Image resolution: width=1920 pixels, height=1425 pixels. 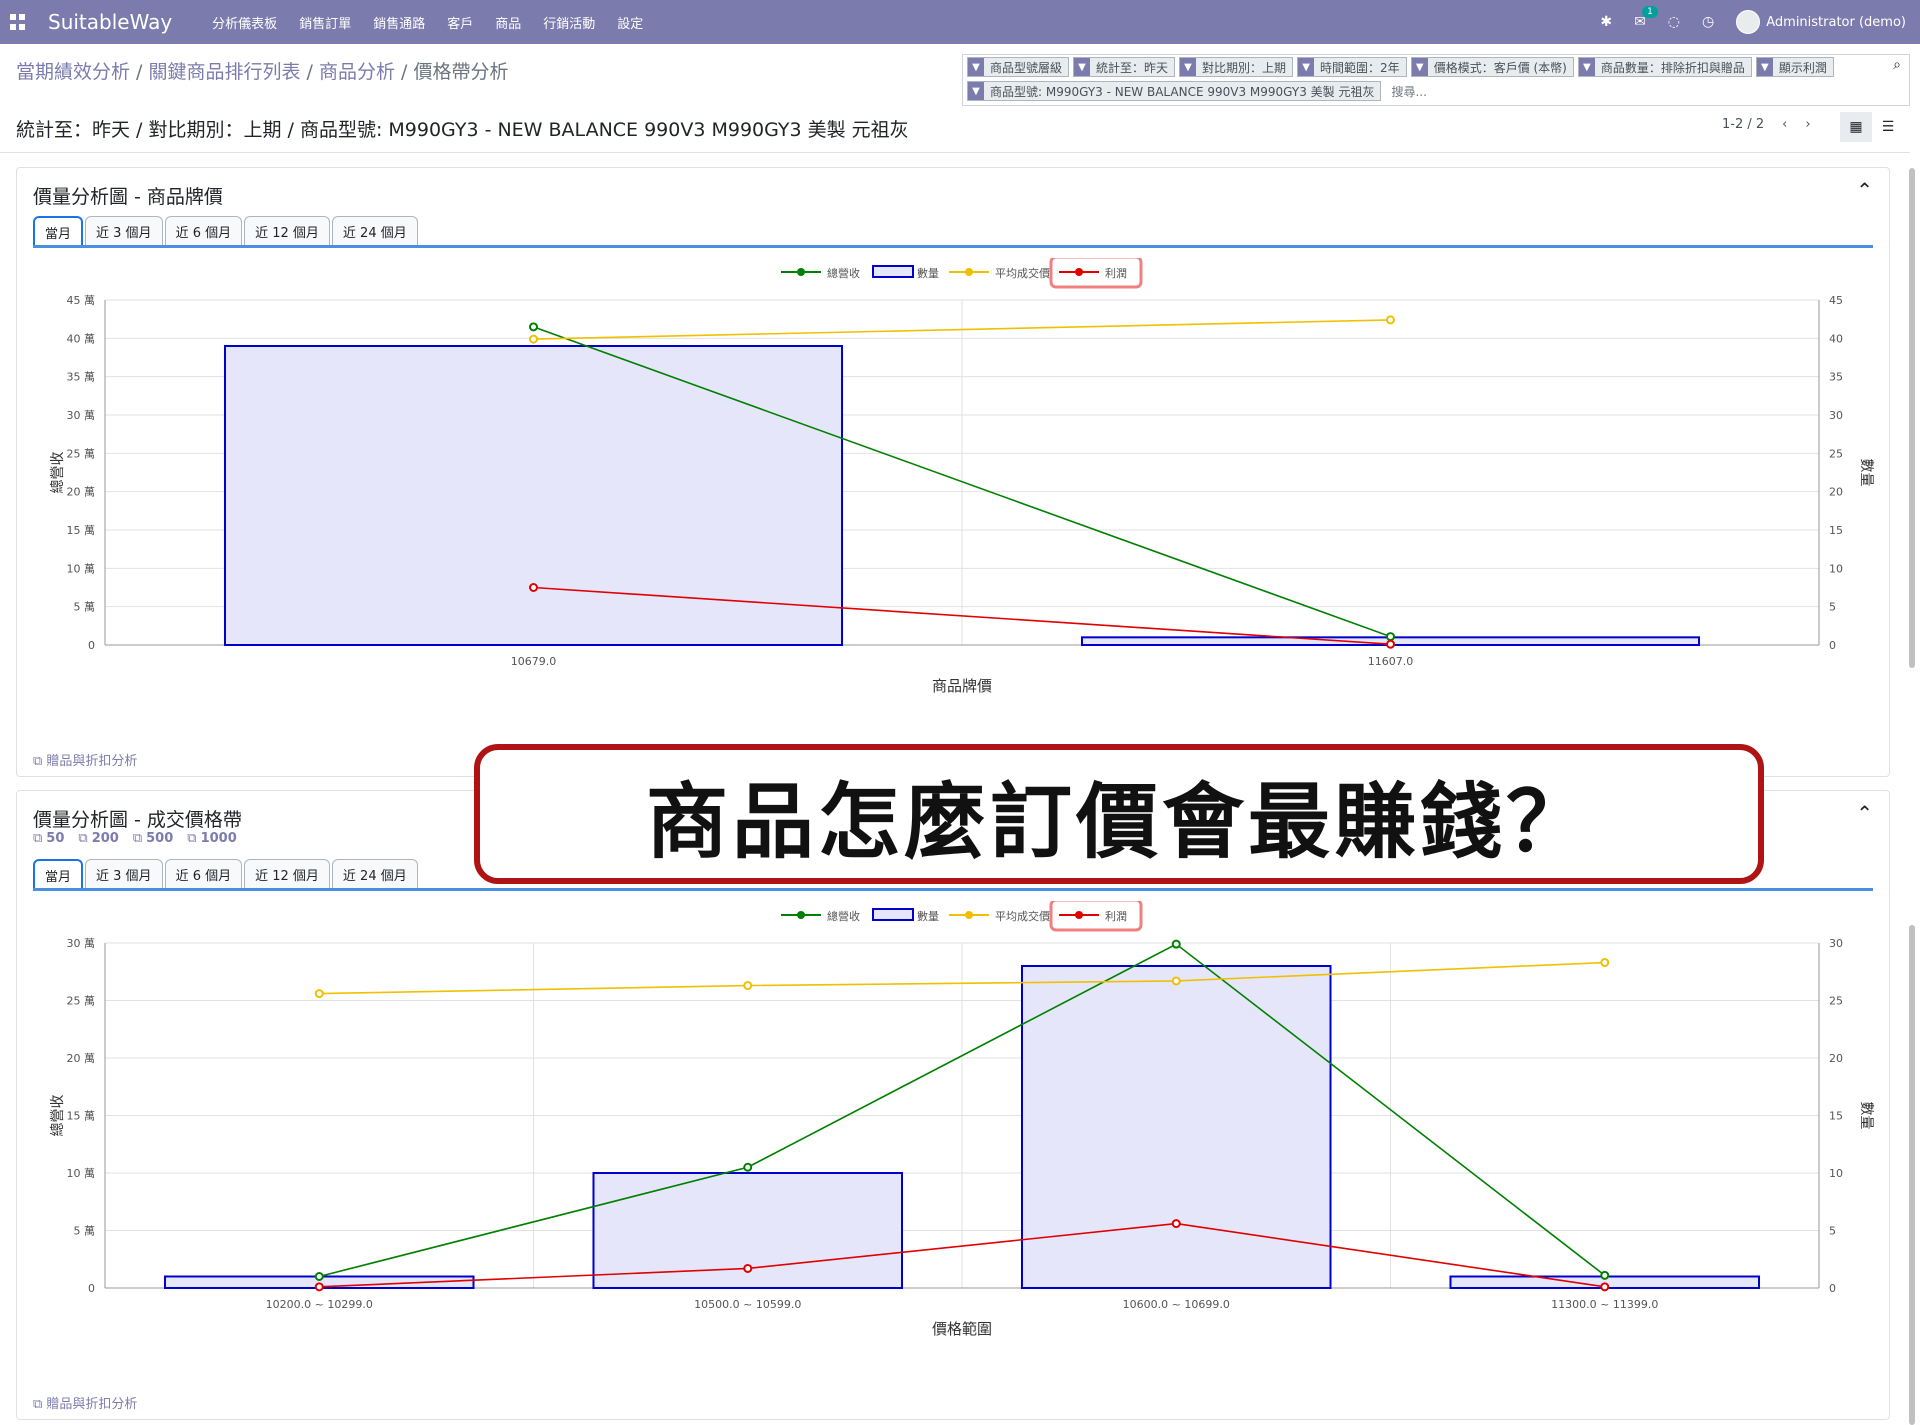 I want to click on search-icon: ⌕, so click(x=1897, y=65).